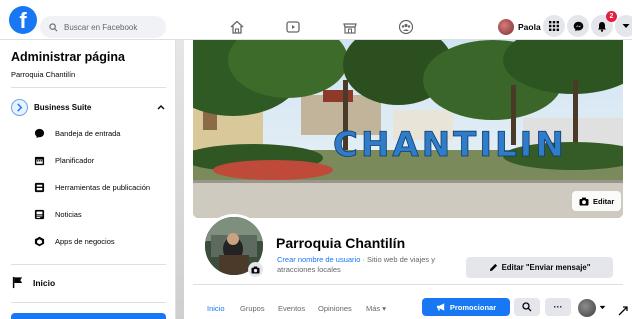 This screenshot has width=632, height=319. Describe the element at coordinates (39, 160) in the screenshot. I see `calendar-icon` at that location.